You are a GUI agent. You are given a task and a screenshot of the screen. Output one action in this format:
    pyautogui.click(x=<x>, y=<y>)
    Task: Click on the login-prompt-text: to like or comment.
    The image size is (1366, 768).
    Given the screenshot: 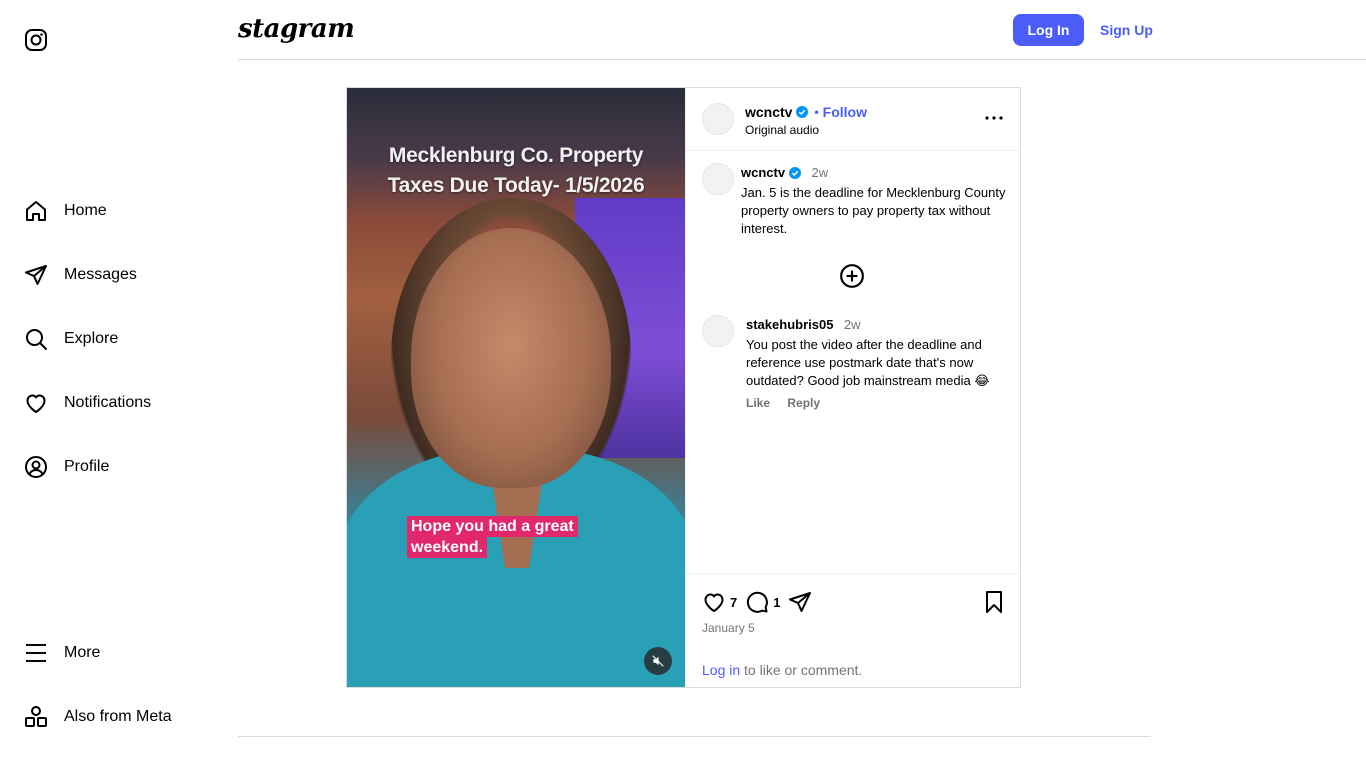 What is the action you would take?
    pyautogui.click(x=801, y=670)
    